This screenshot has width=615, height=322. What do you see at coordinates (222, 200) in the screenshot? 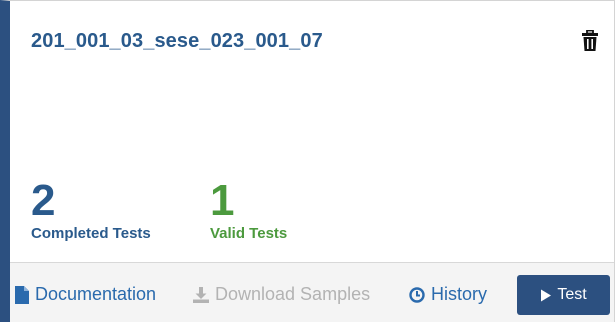
I see `valid-tests-count: 1` at bounding box center [222, 200].